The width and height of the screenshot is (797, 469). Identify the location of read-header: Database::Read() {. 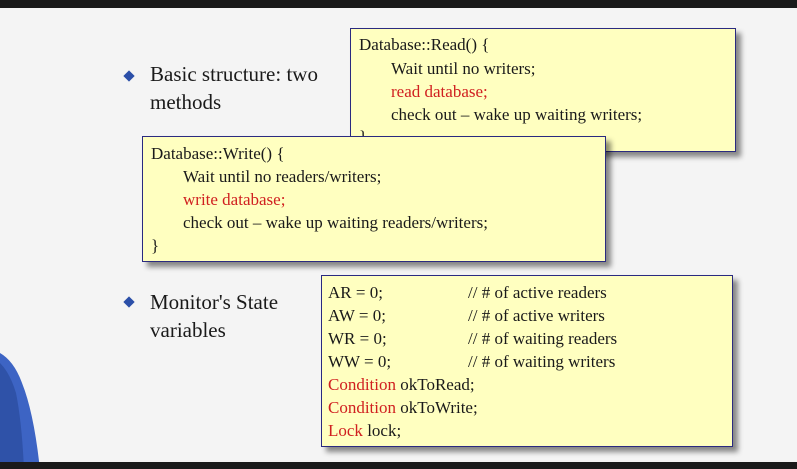
(424, 44).